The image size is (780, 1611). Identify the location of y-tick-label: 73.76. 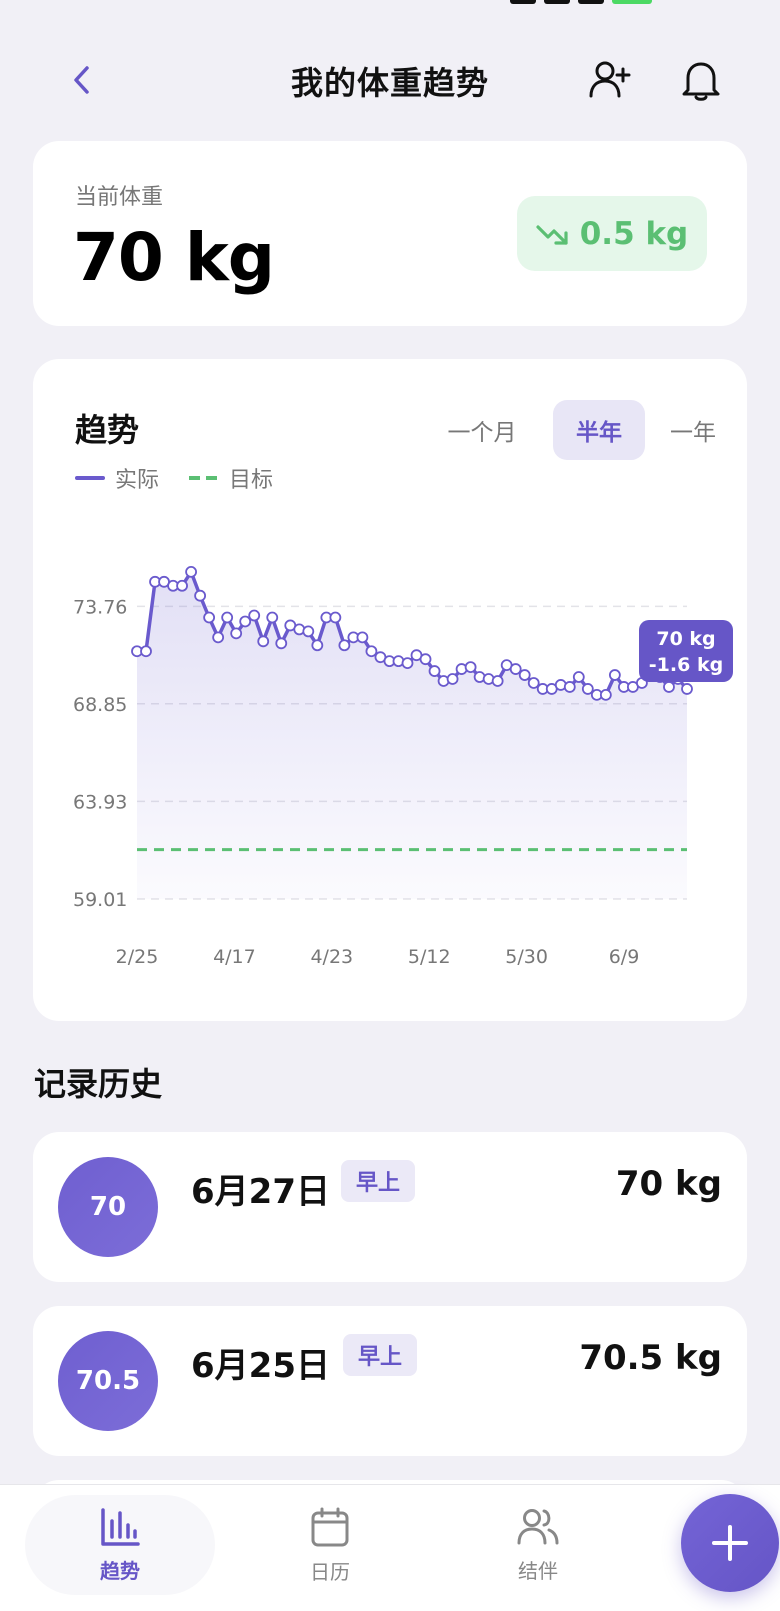
(100, 607).